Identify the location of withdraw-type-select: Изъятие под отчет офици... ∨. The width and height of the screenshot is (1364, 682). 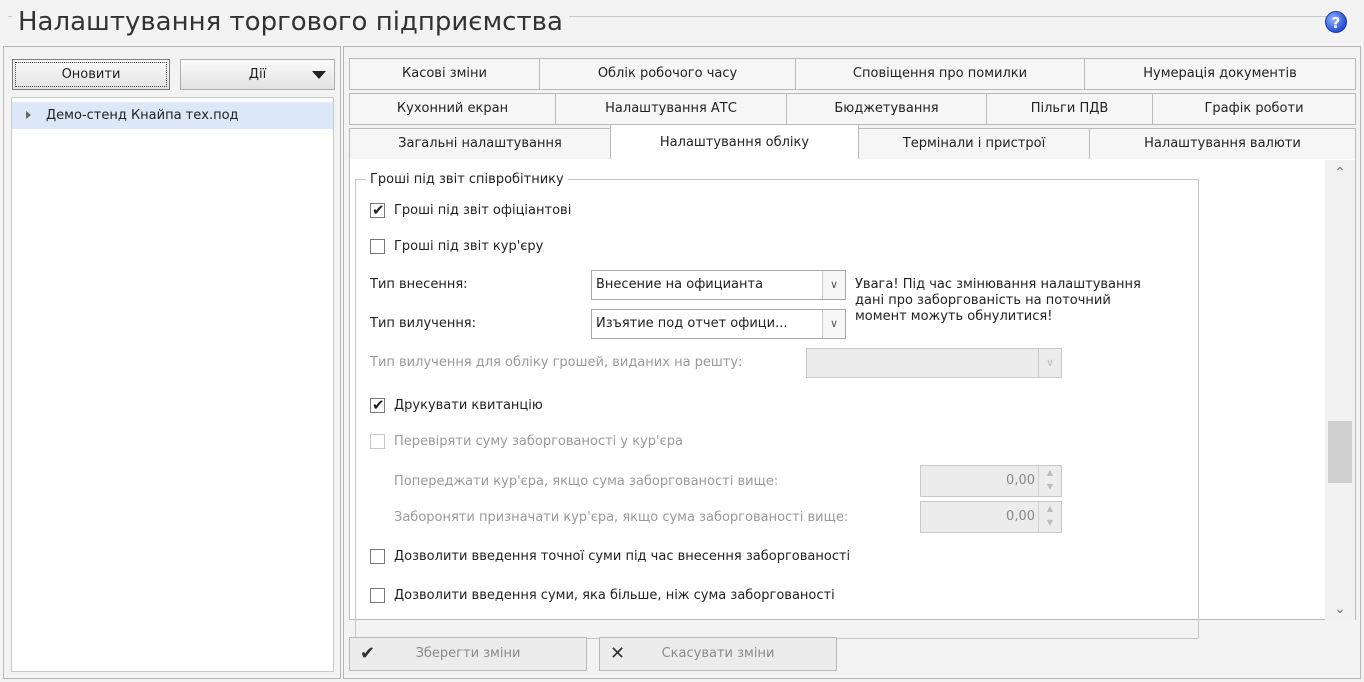
(718, 324).